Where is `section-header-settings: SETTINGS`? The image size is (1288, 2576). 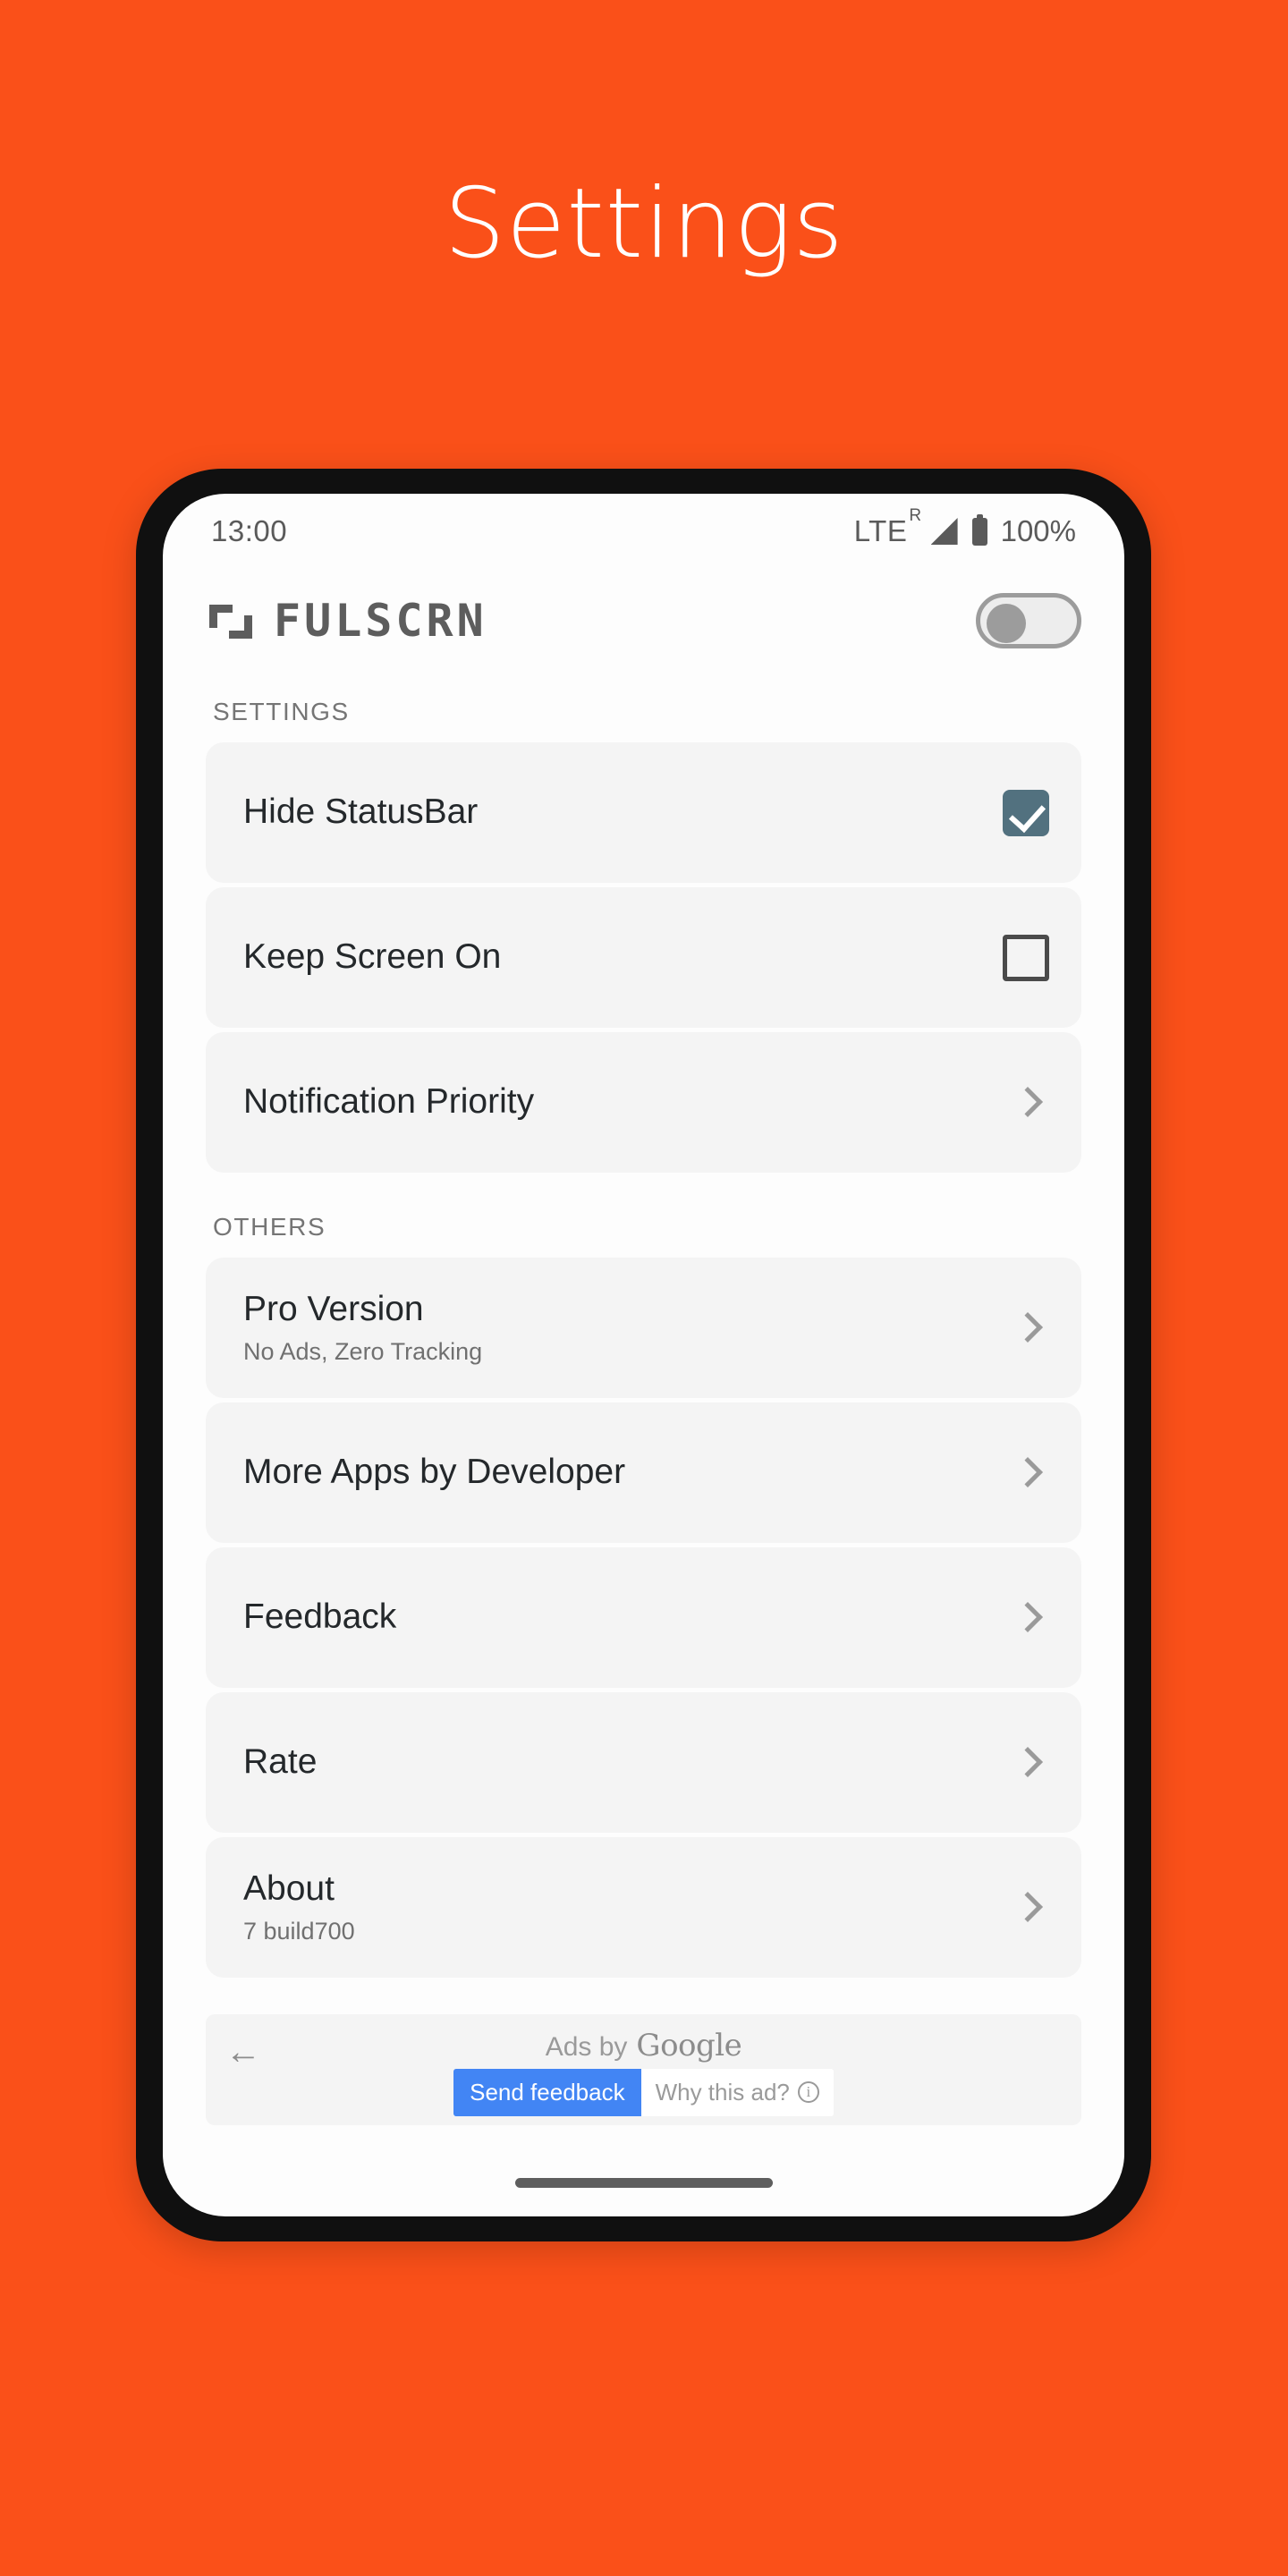 section-header-settings: SETTINGS is located at coordinates (281, 711).